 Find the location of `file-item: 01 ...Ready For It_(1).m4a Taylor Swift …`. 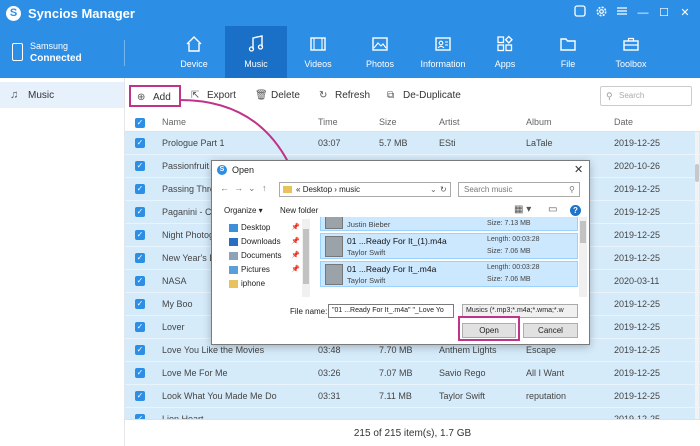

file-item: 01 ...Ready For It_(1).m4a Taylor Swift … is located at coordinates (449, 246).